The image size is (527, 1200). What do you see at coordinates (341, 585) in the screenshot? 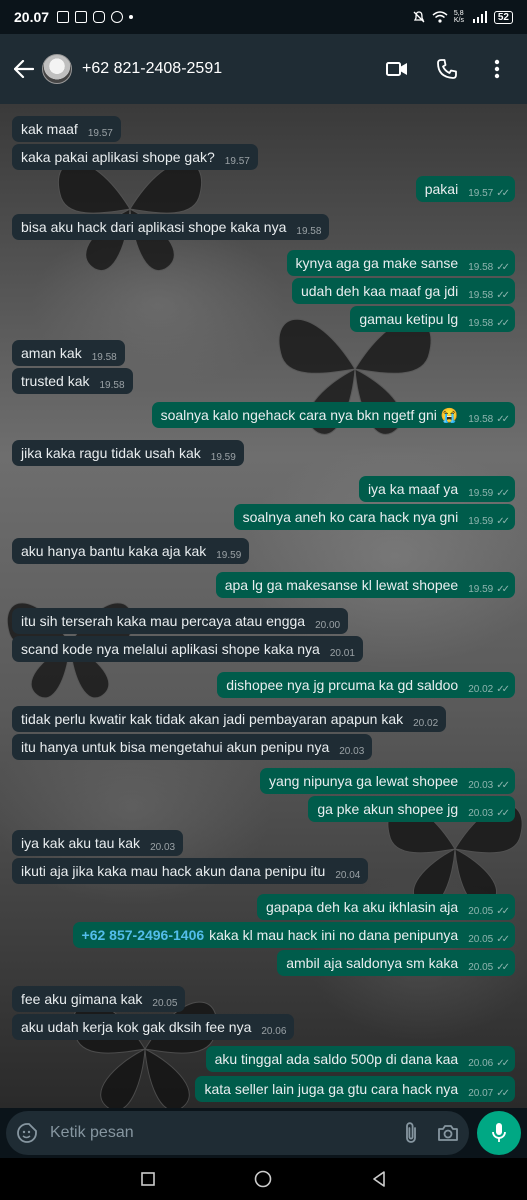
I see `message-text: apa lg ga makesanse kl lewat shopee` at bounding box center [341, 585].